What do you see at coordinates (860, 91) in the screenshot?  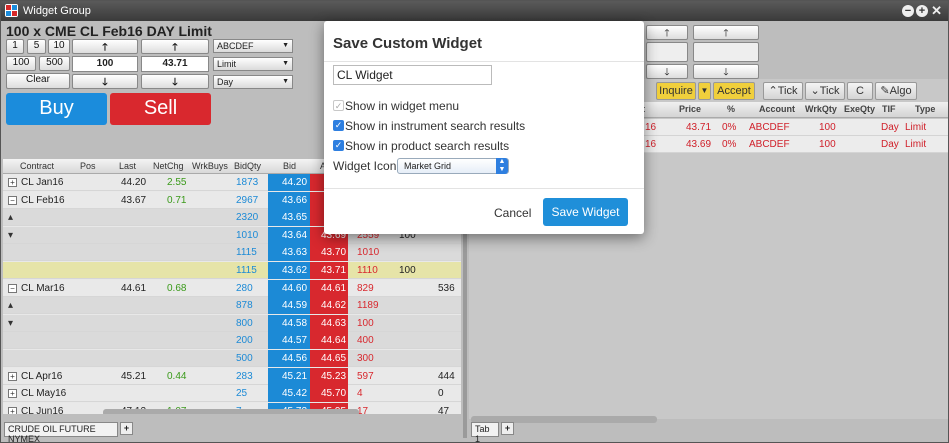 I see `refresh-button: C` at bounding box center [860, 91].